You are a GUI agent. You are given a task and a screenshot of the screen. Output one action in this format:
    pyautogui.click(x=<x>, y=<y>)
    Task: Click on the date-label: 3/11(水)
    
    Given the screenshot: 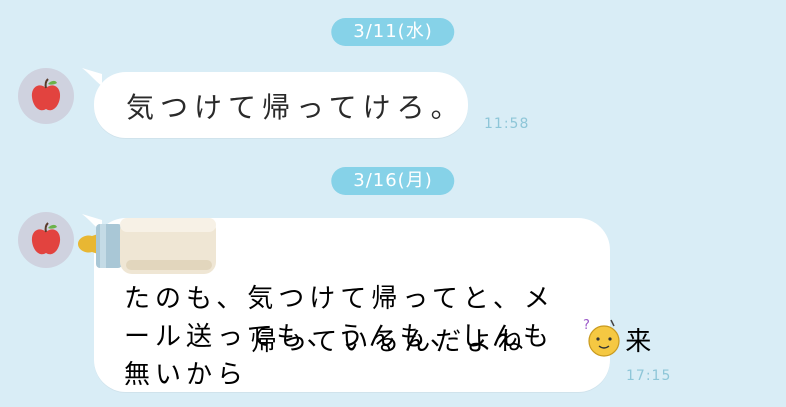 What is the action you would take?
    pyautogui.click(x=393, y=31)
    